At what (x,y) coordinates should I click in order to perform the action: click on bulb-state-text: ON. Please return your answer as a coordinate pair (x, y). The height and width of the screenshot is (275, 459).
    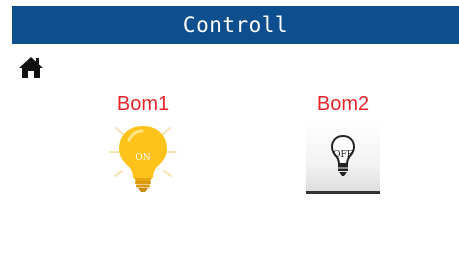
    Looking at the image, I should click on (143, 158).